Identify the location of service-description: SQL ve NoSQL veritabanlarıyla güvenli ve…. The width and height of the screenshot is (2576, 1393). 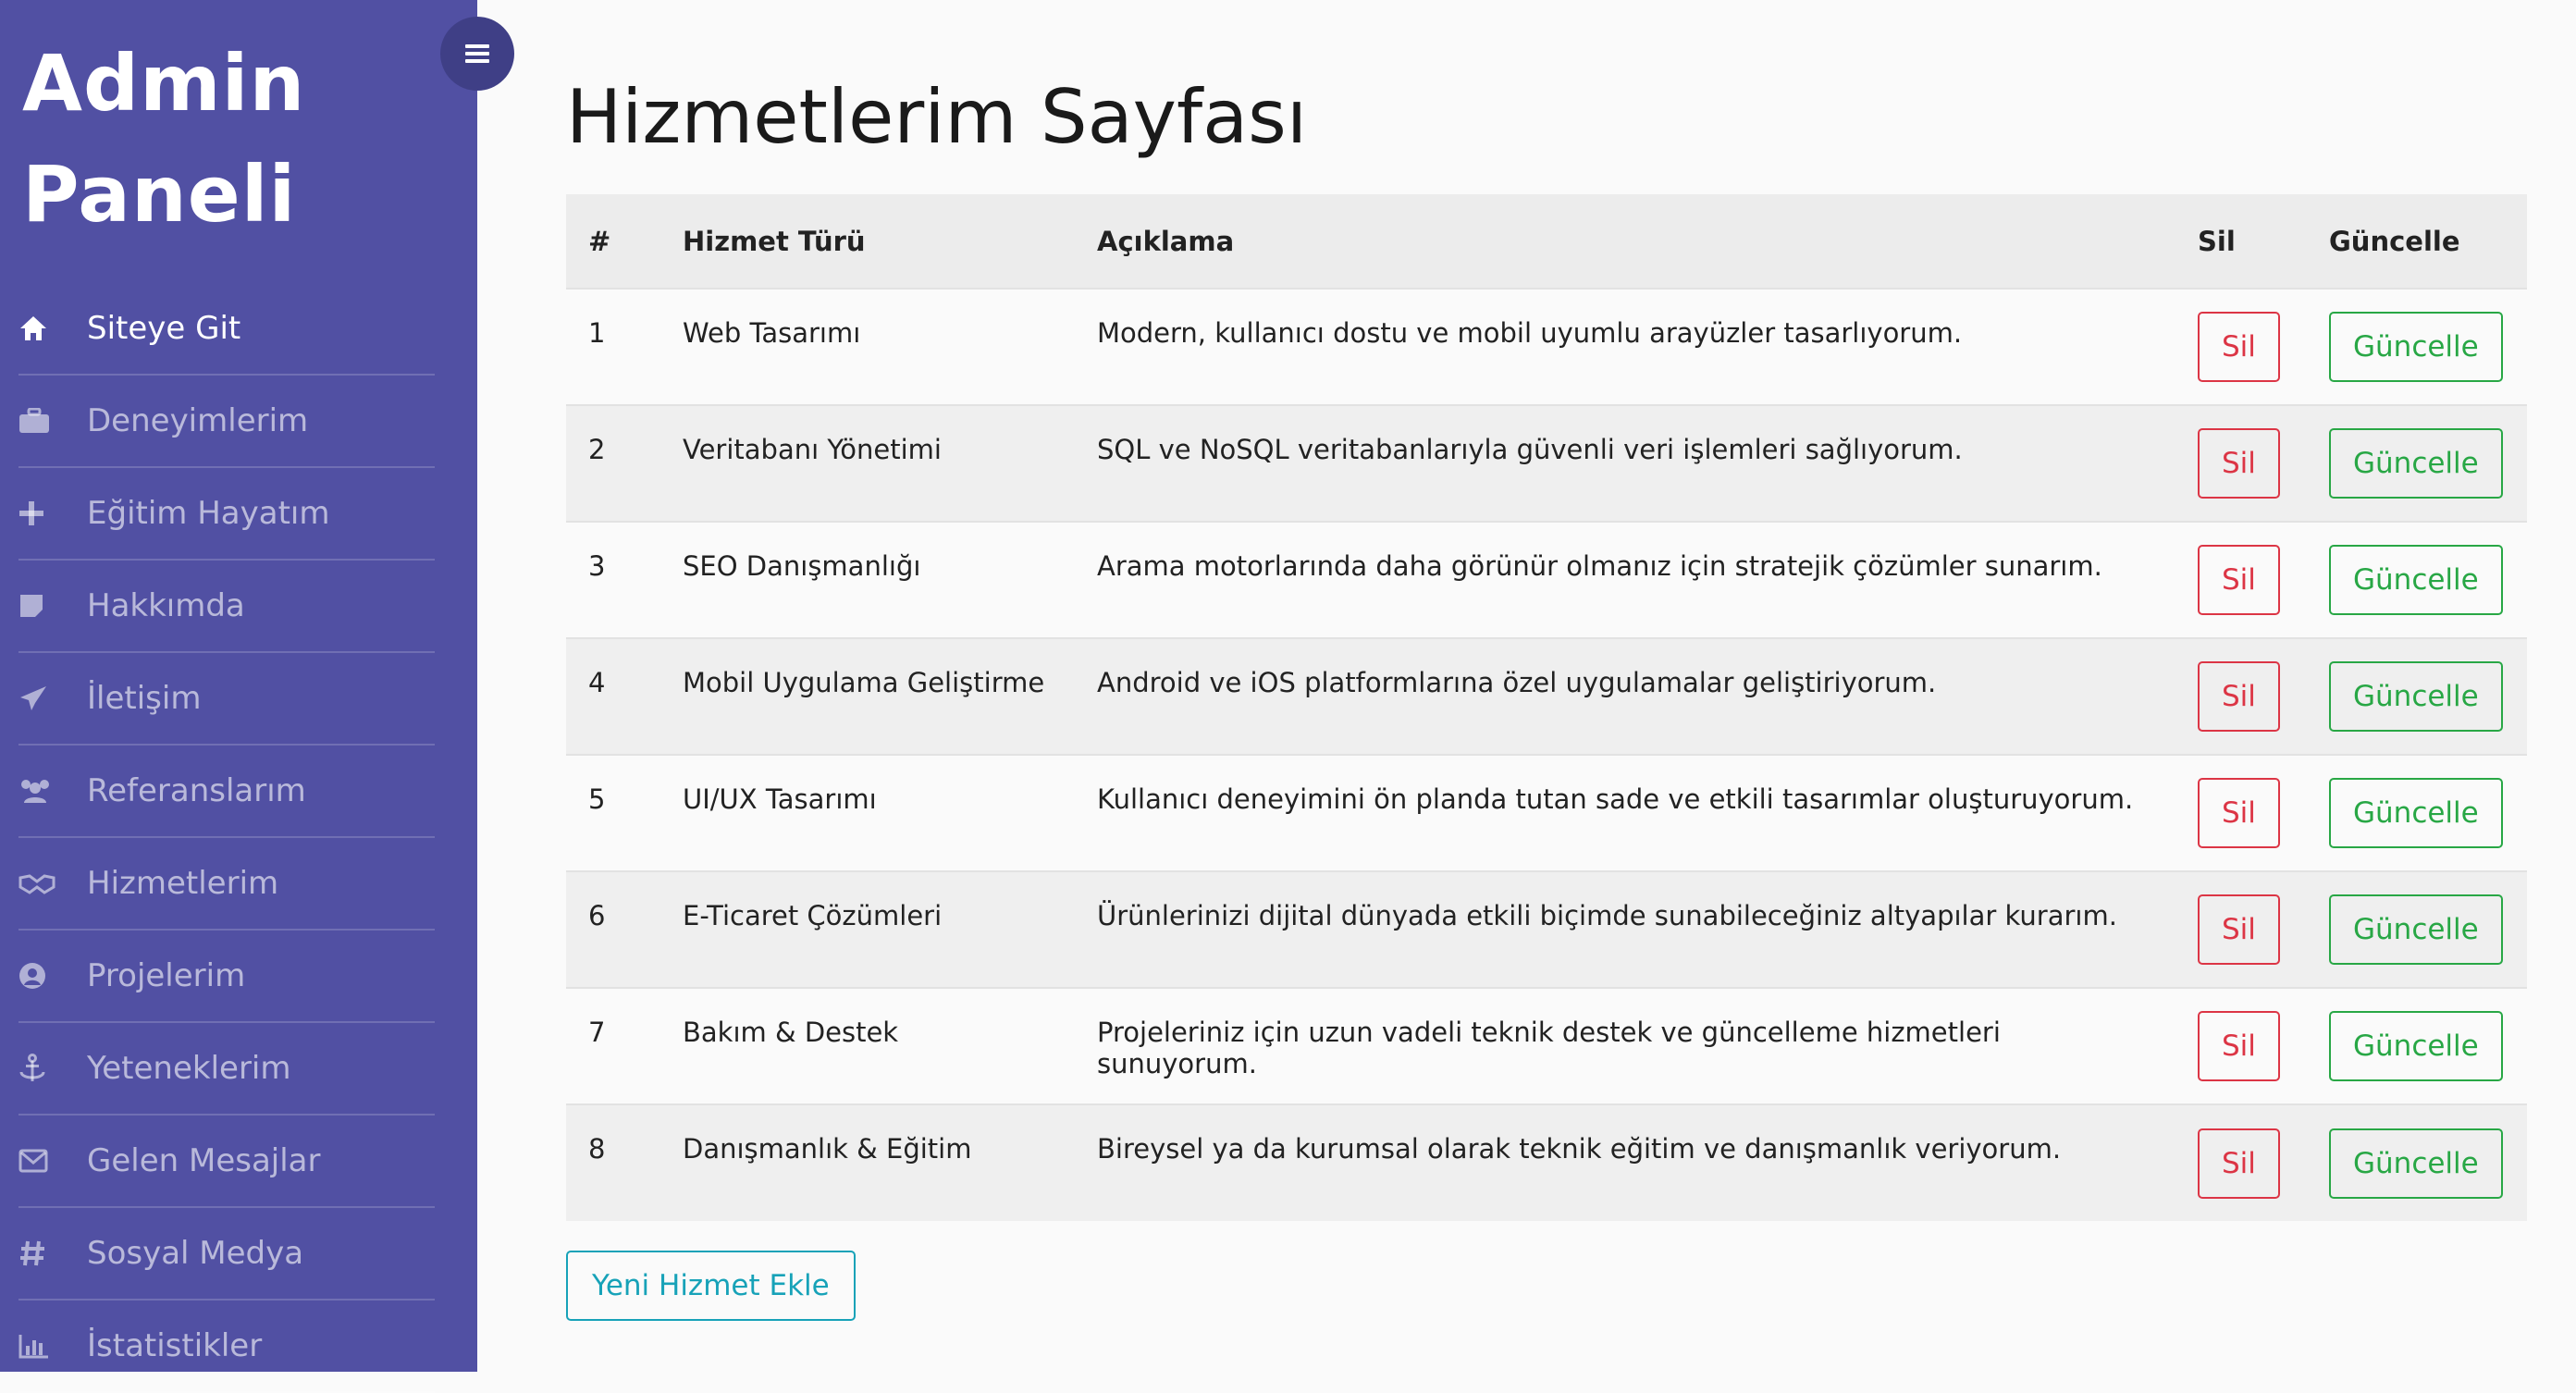
(1530, 449).